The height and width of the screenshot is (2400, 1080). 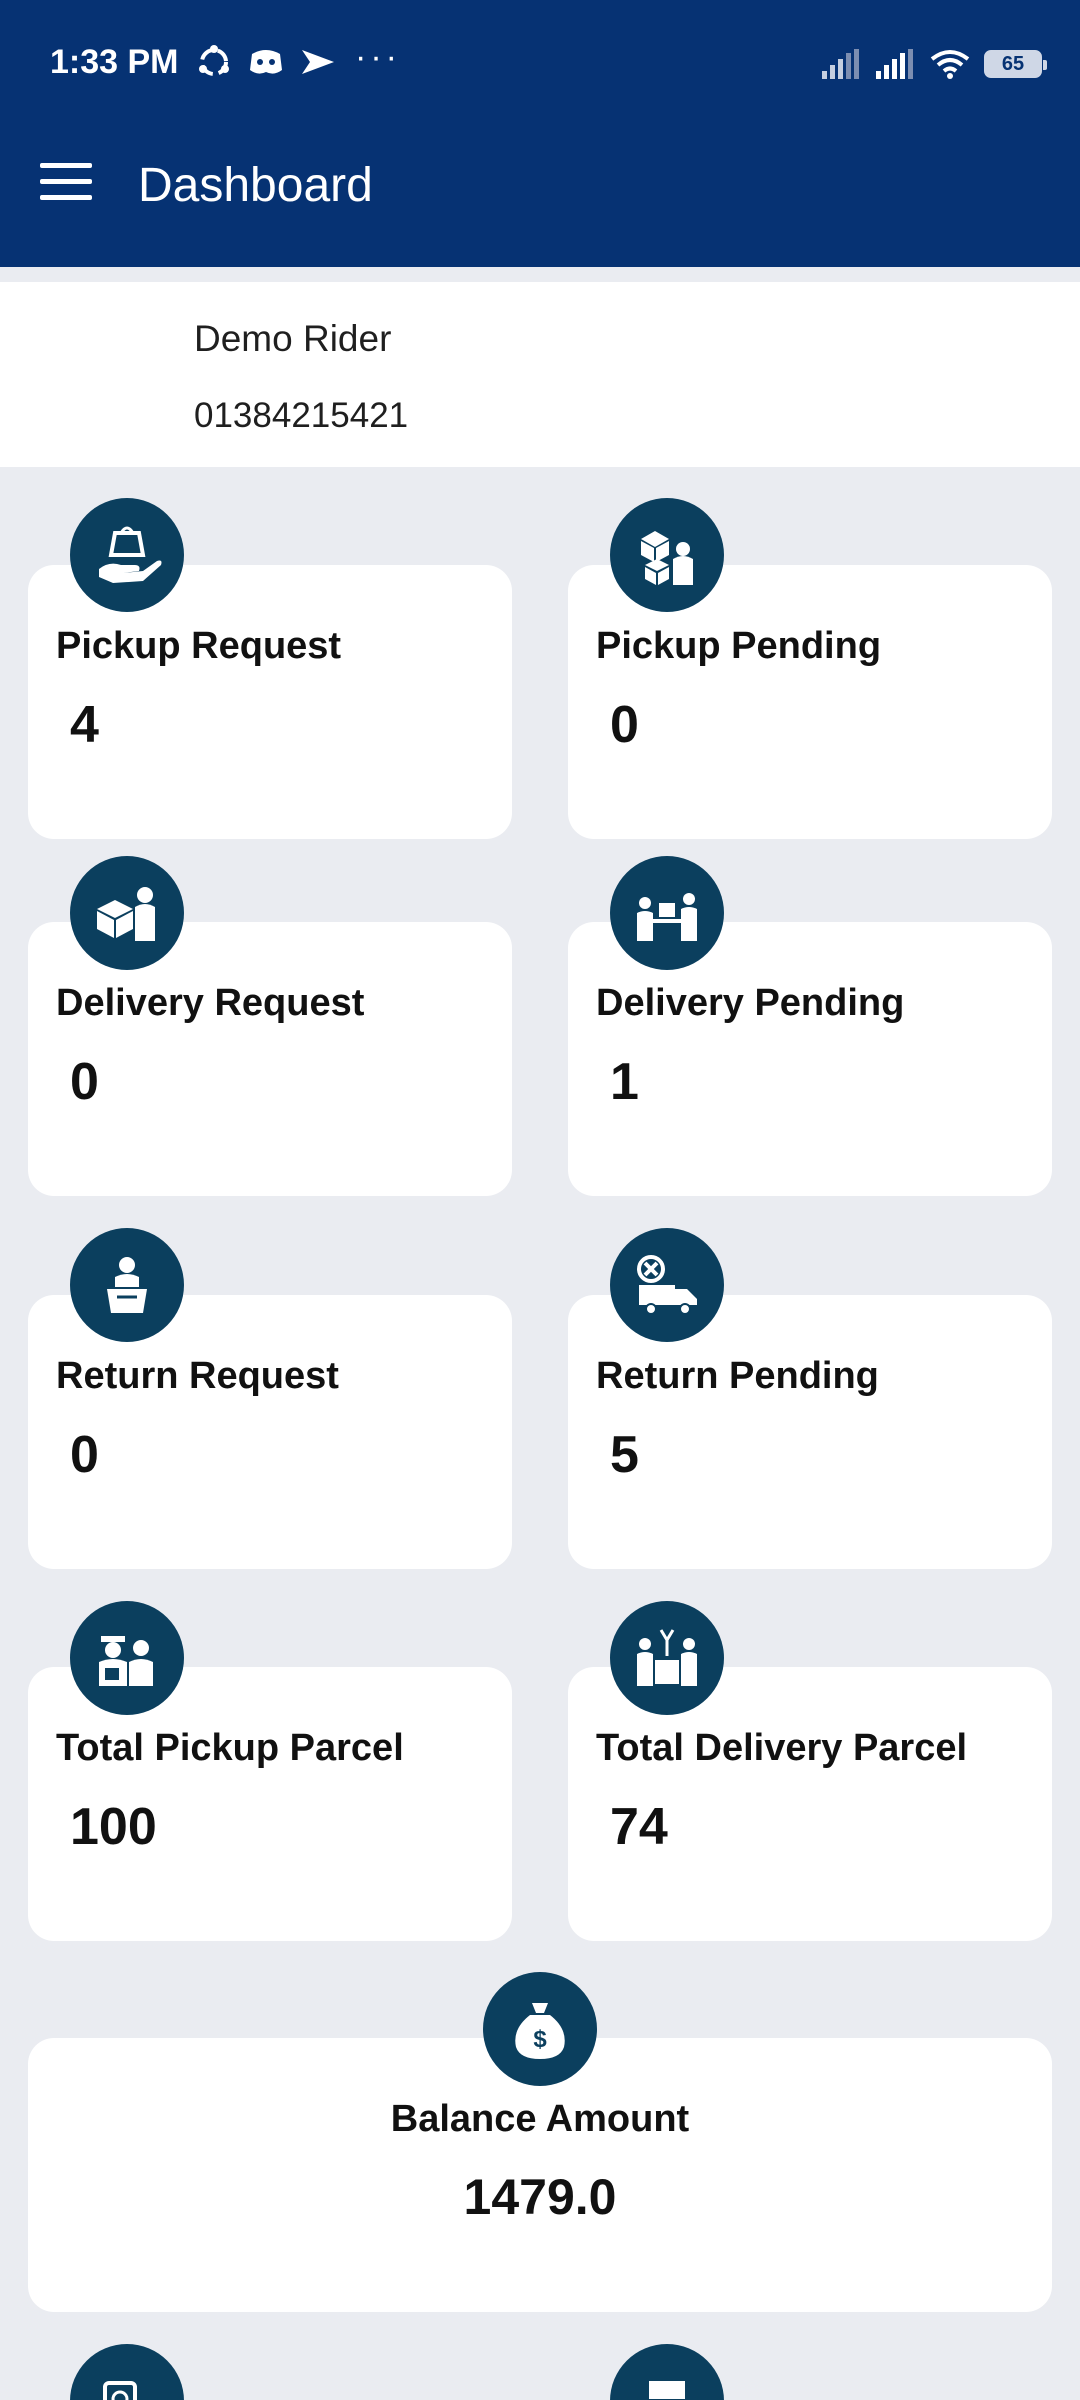 I want to click on battery-indicator: 65, so click(x=1015, y=64).